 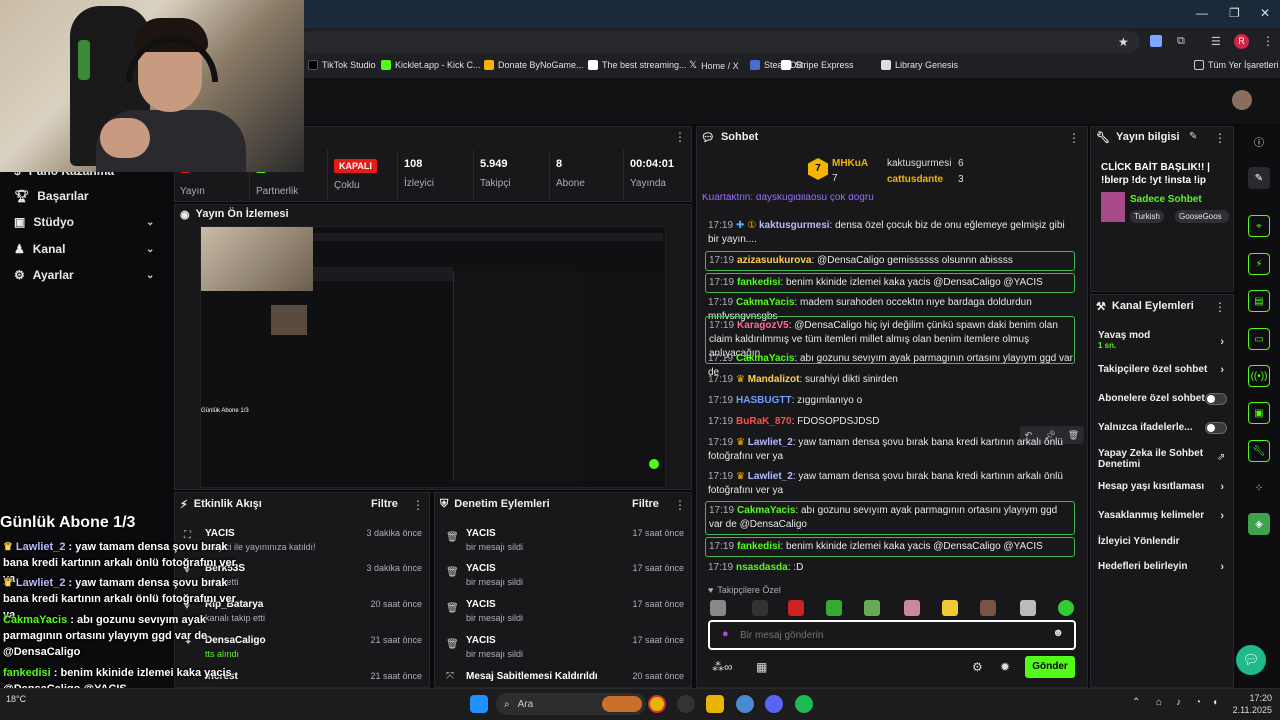 What do you see at coordinates (1163, 340) in the screenshot?
I see `slow-mode: Yavaş mod 1 sn. ›` at bounding box center [1163, 340].